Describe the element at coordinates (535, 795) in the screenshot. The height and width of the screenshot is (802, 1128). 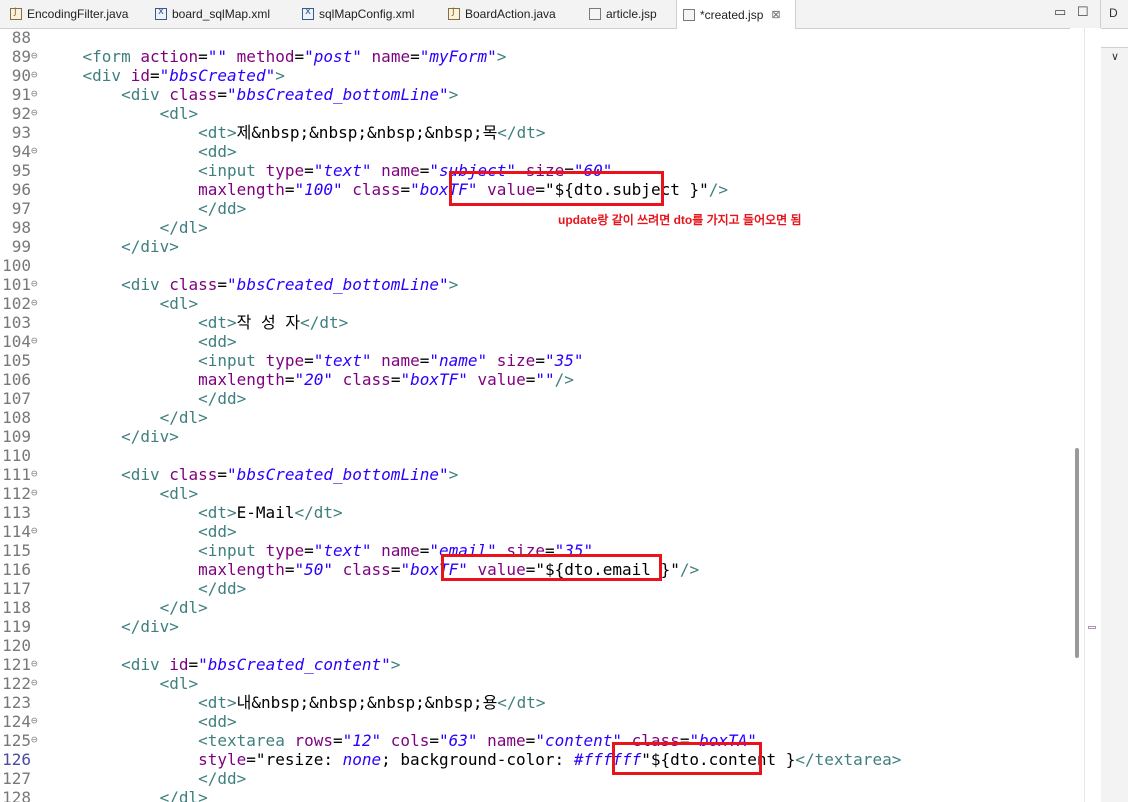
I see `code-line: 128 </dl>` at that location.